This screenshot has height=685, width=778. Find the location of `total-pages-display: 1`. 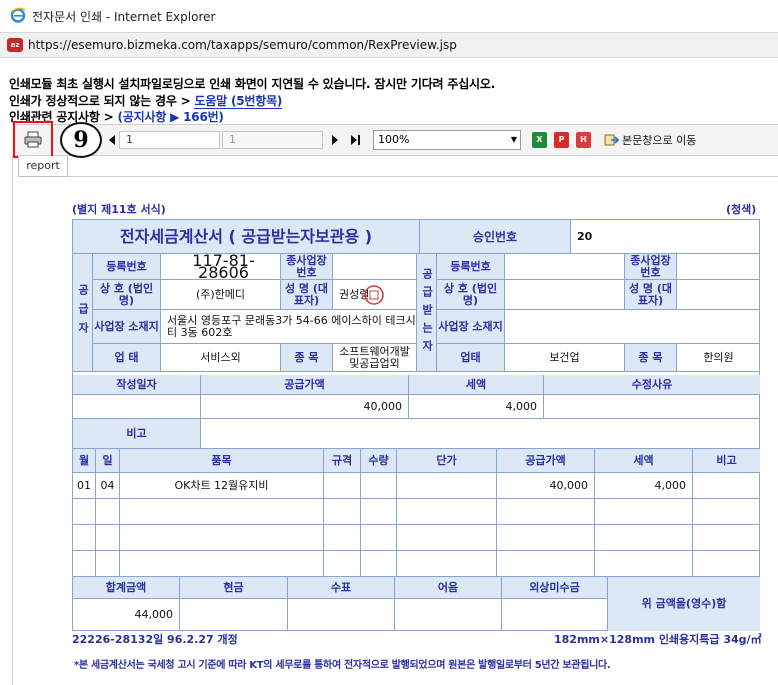

total-pages-display: 1 is located at coordinates (272, 140).